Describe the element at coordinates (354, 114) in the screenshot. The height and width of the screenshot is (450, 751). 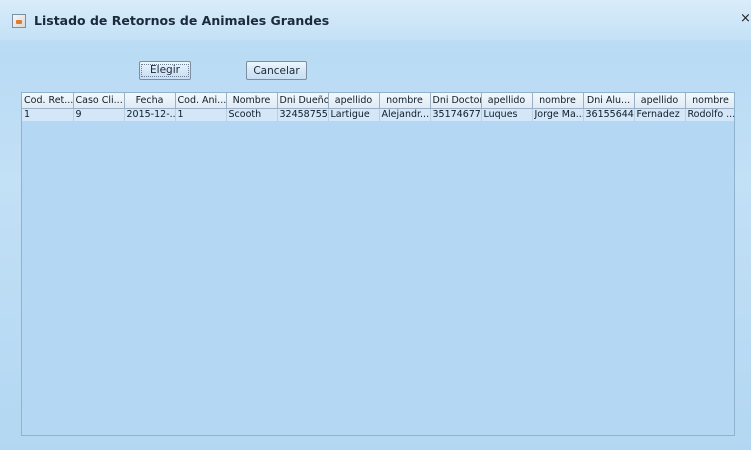
I see `table-cell: Lartigue` at that location.